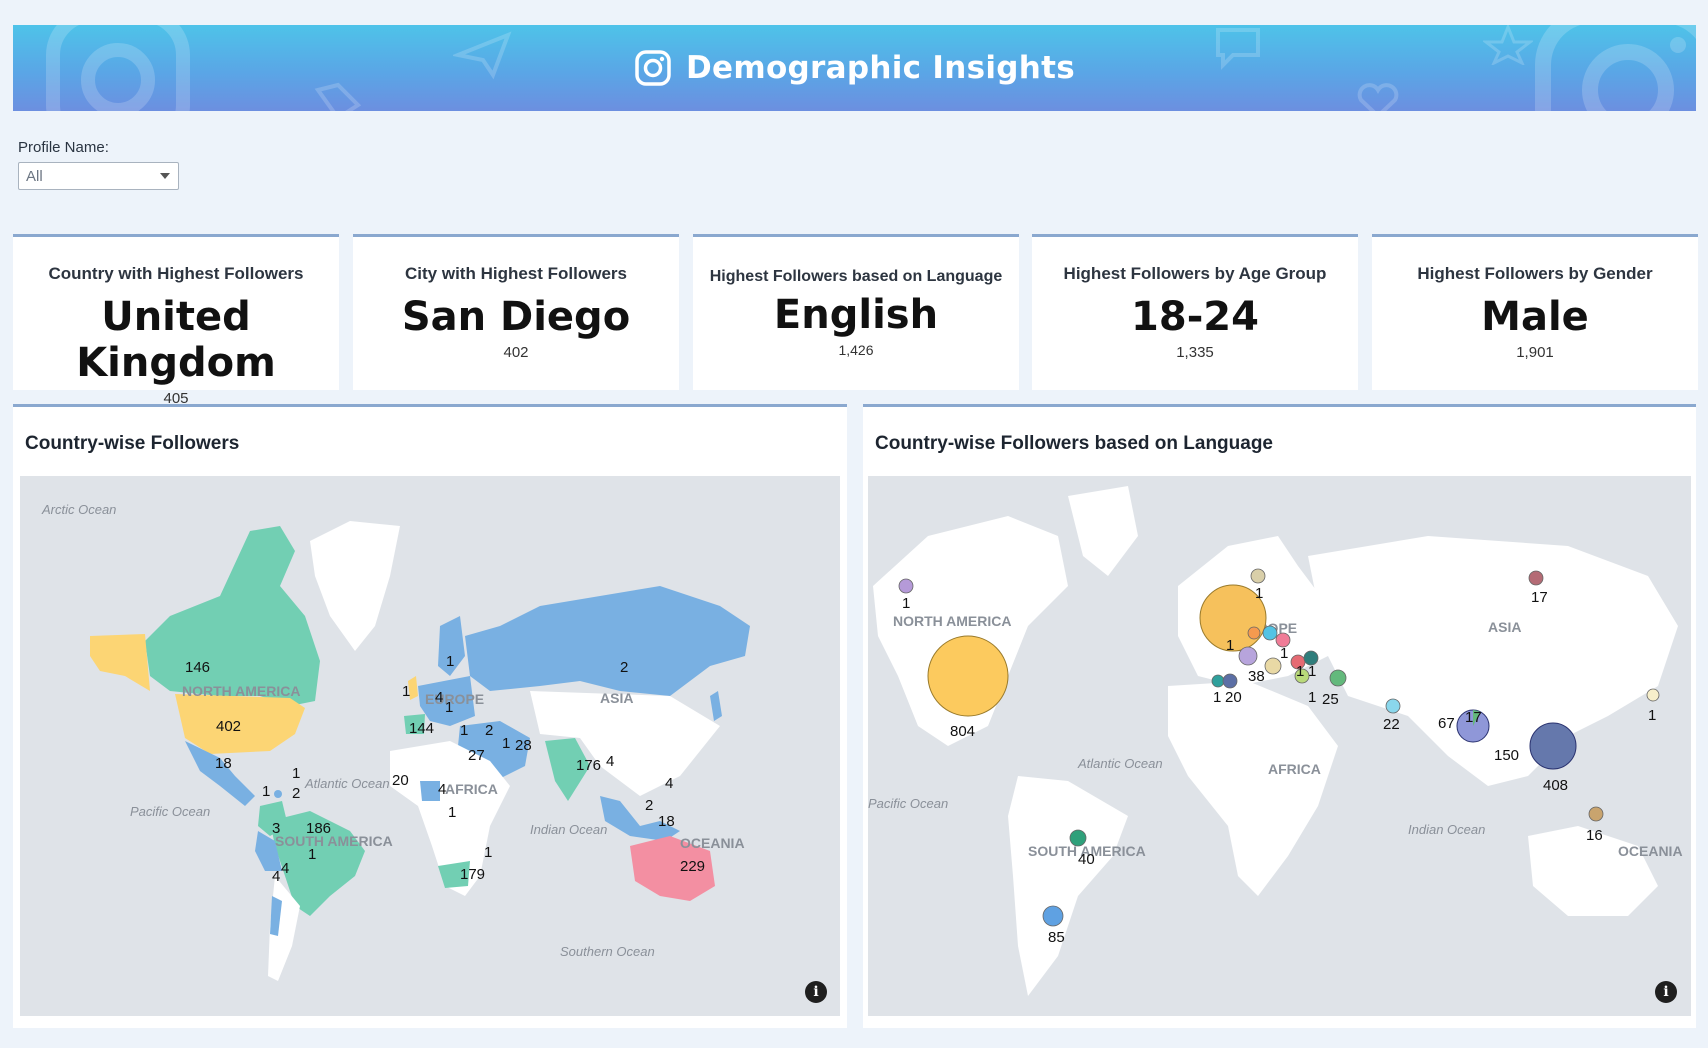 The width and height of the screenshot is (1708, 1048). Describe the element at coordinates (472, 874) in the screenshot. I see `map-value-label: 179` at that location.